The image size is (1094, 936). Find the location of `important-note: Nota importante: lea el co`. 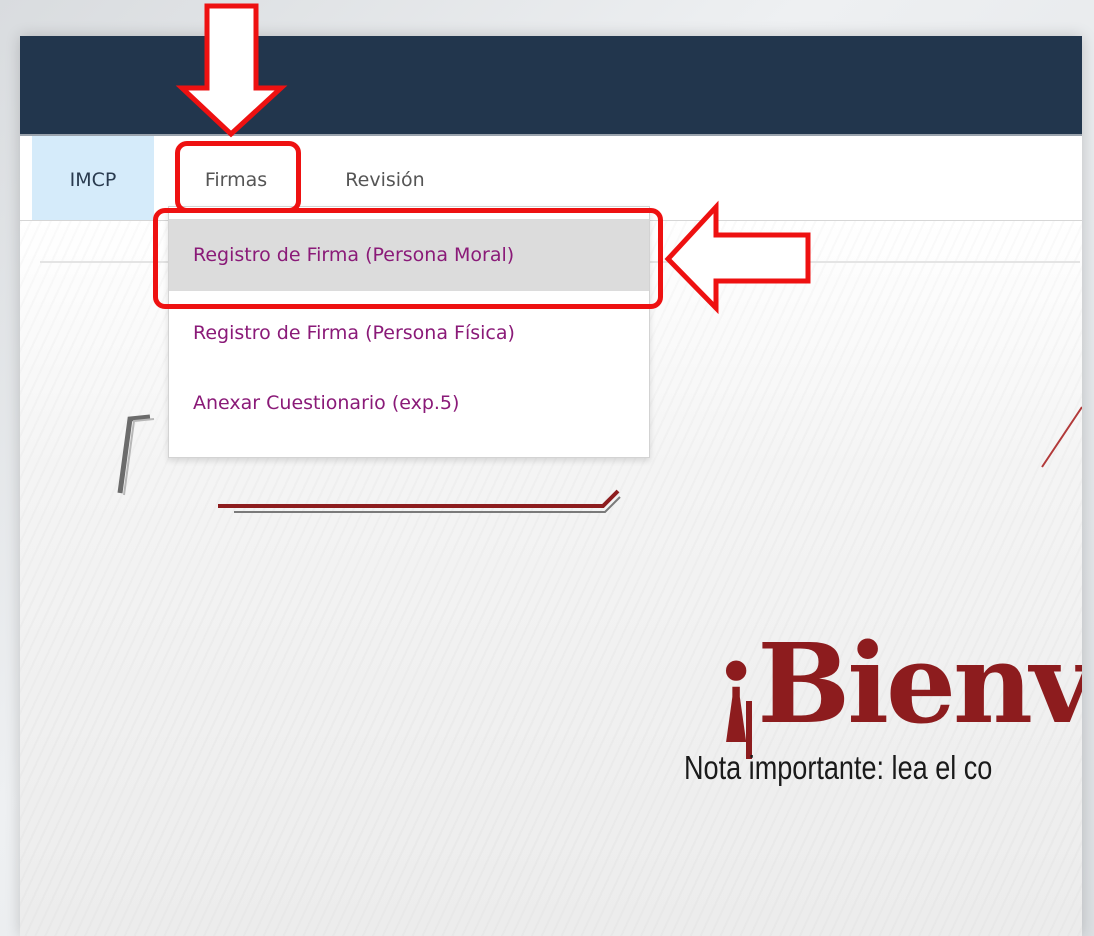

important-note: Nota importante: lea el co is located at coordinates (838, 767).